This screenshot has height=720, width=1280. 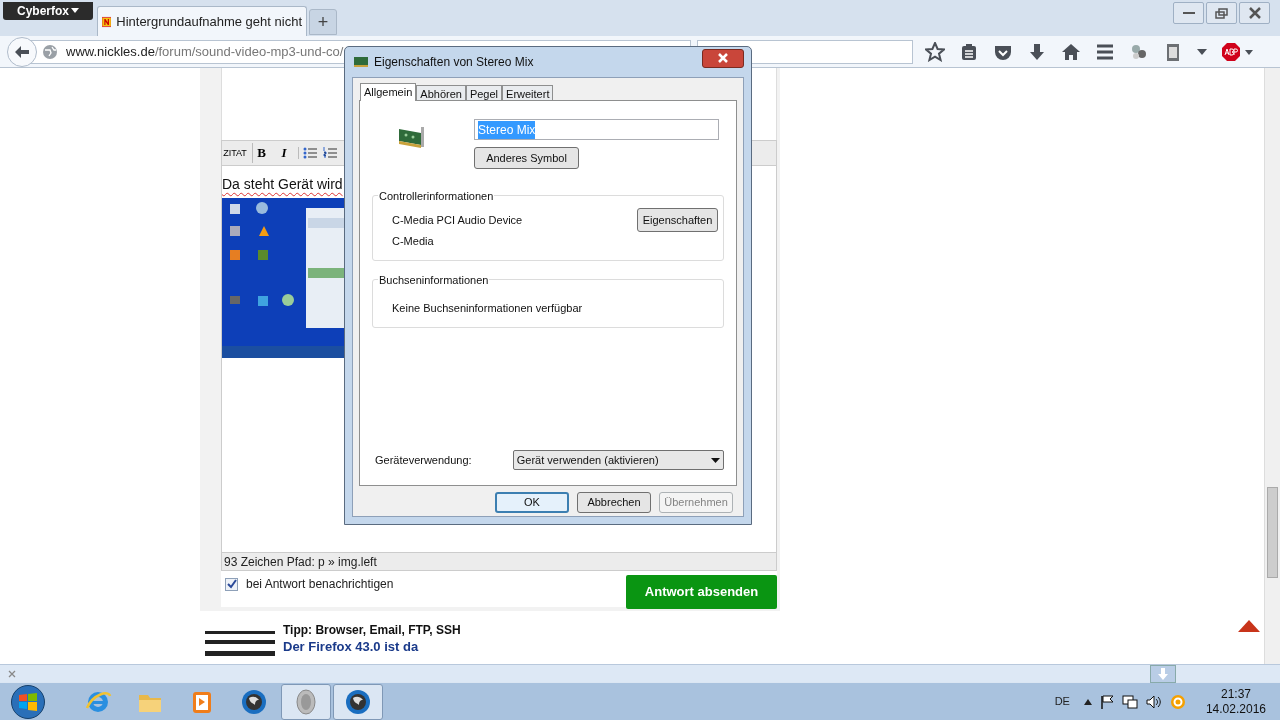 What do you see at coordinates (209, 21) in the screenshot?
I see `tab-title: Hintergrundaufnahme geht nicht` at bounding box center [209, 21].